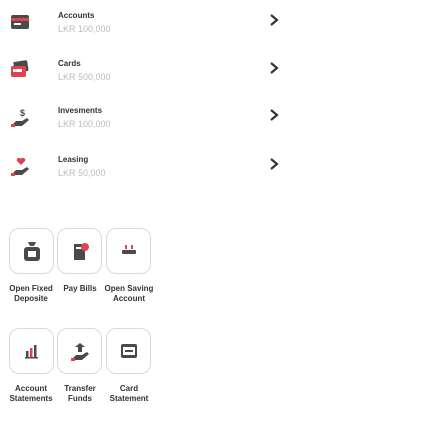 The height and width of the screenshot is (432, 432). I want to click on bank-bag-icon, so click(31, 251).